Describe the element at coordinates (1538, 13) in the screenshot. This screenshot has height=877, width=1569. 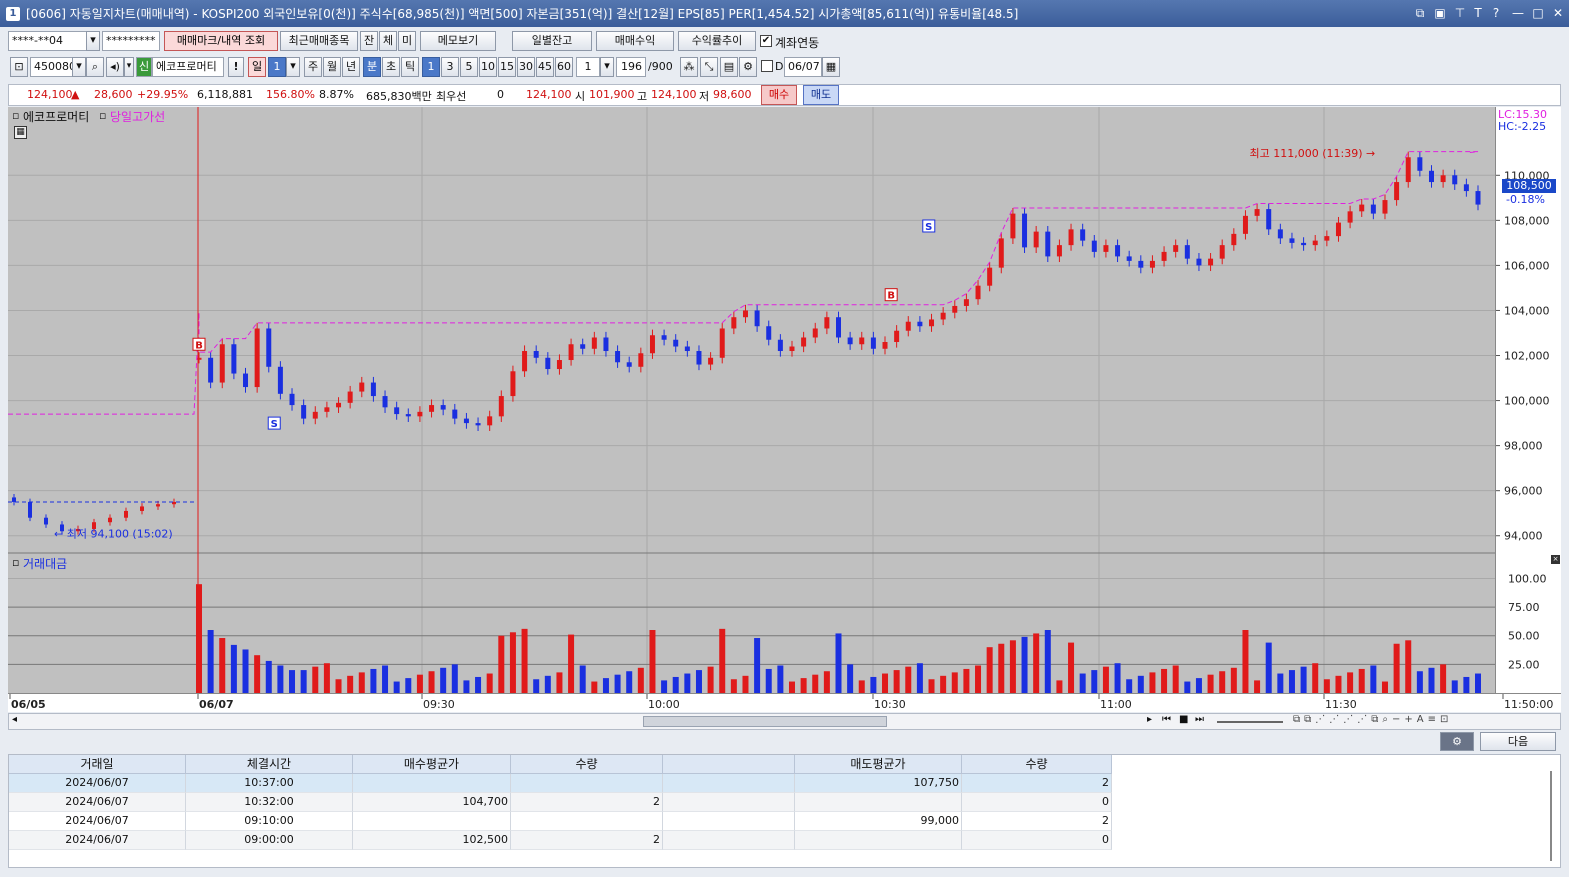
I see `maximize-icon: □` at that location.